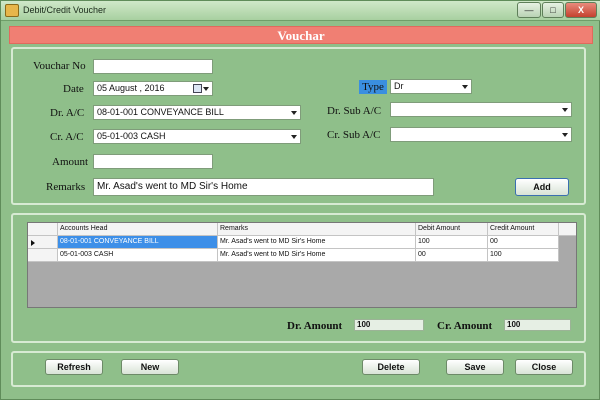 This screenshot has width=600, height=400. Describe the element at coordinates (481, 109) in the screenshot. I see `dr-sub-ac-select` at that location.